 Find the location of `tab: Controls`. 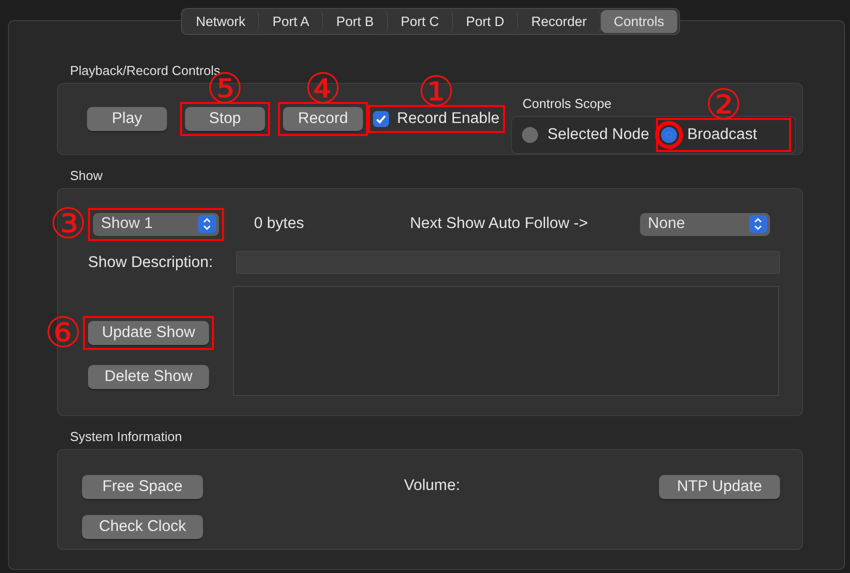

tab: Controls is located at coordinates (639, 21).